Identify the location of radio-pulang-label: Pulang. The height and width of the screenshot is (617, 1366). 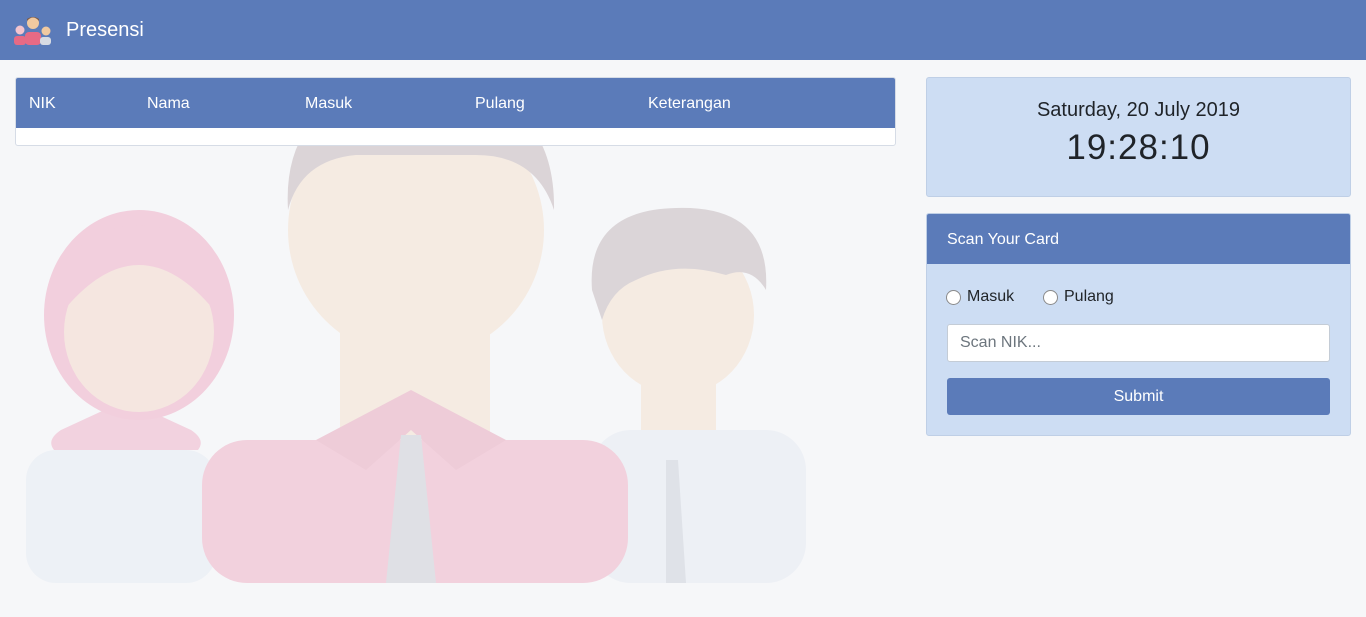
(1089, 296).